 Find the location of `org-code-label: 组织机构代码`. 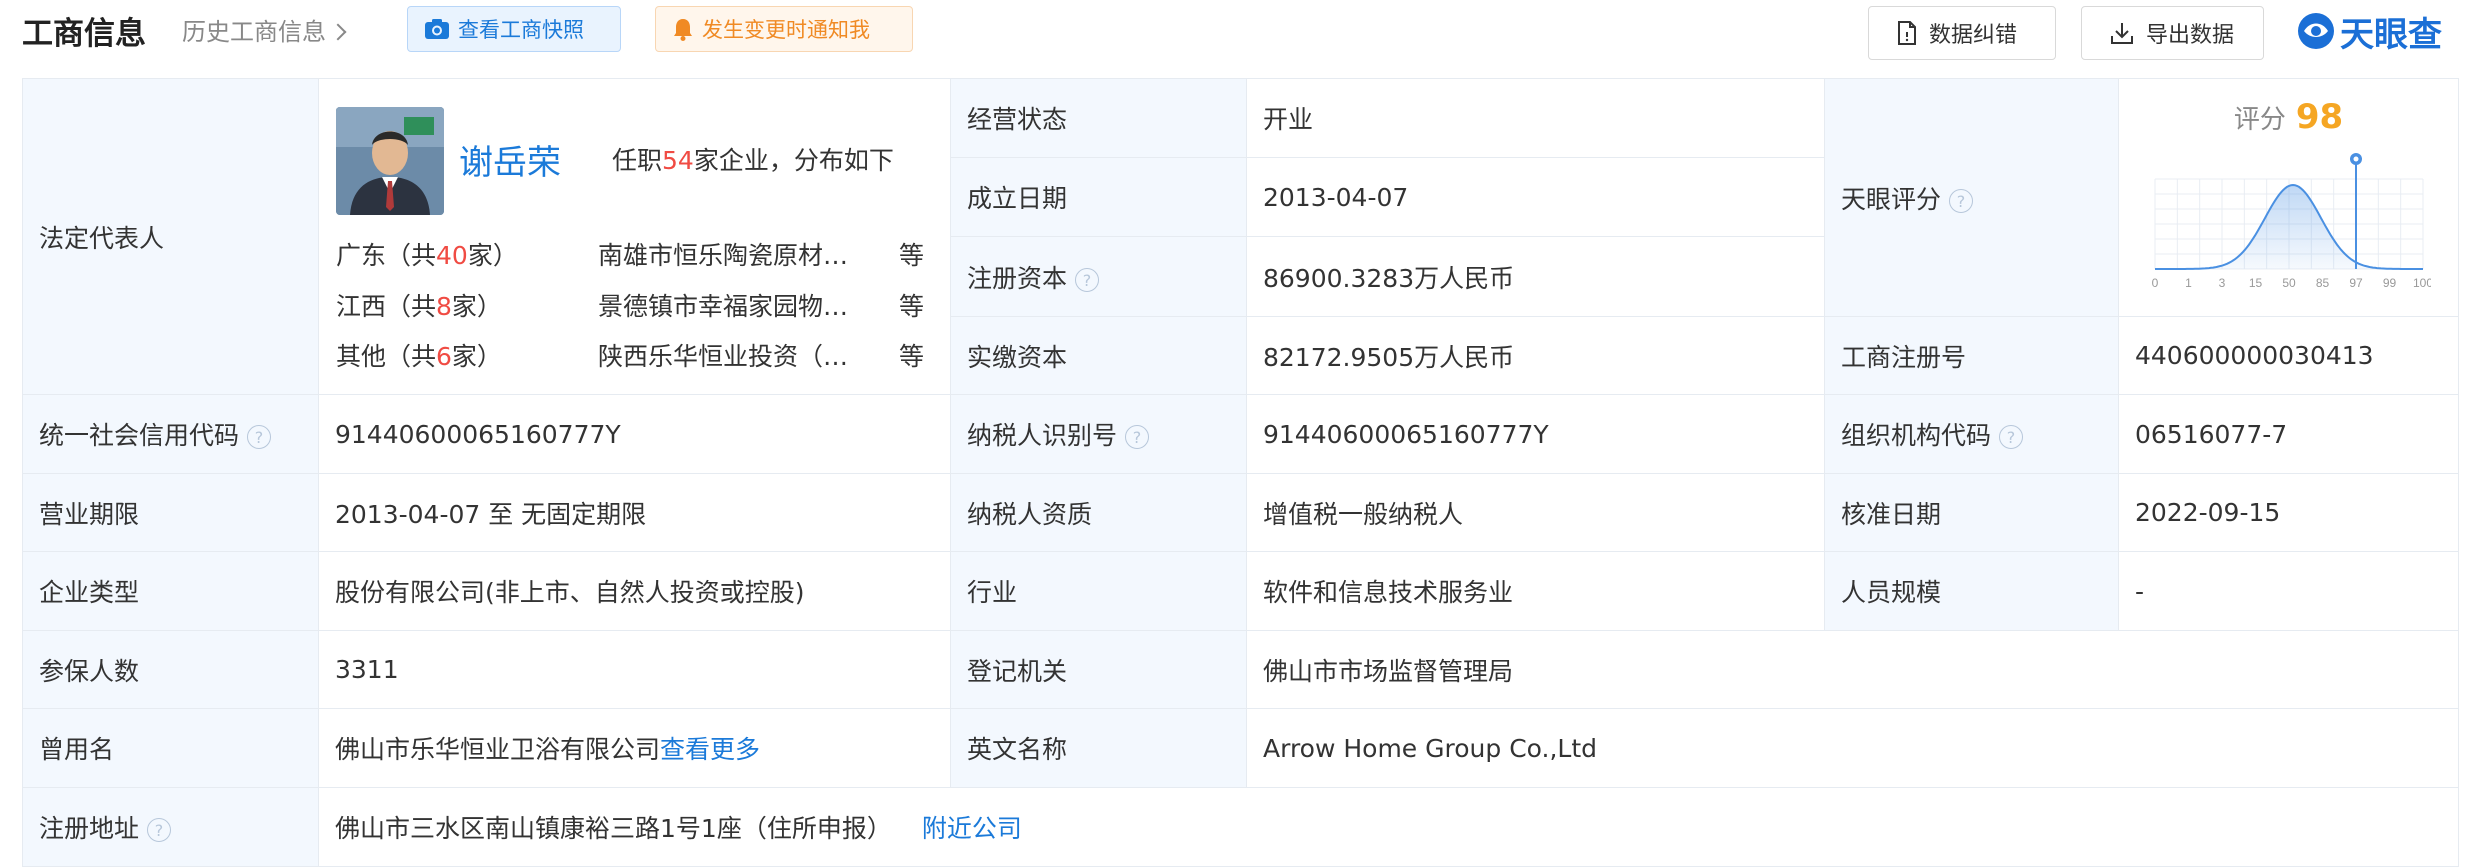

org-code-label: 组织机构代码 is located at coordinates (1916, 435).